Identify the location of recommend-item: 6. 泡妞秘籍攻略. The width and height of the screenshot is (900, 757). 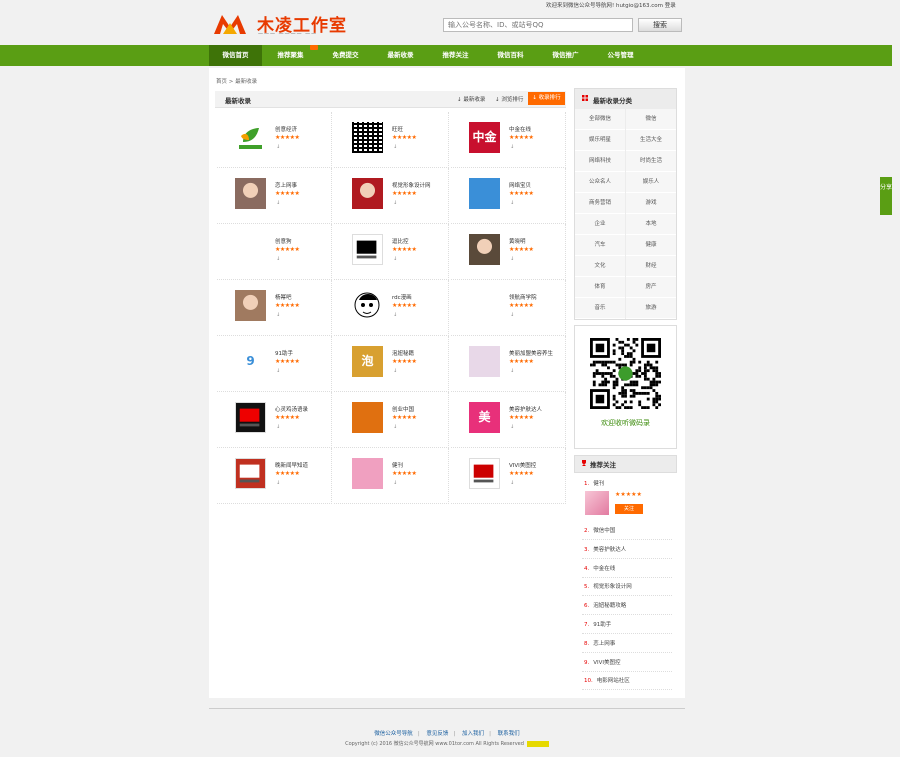
(605, 605).